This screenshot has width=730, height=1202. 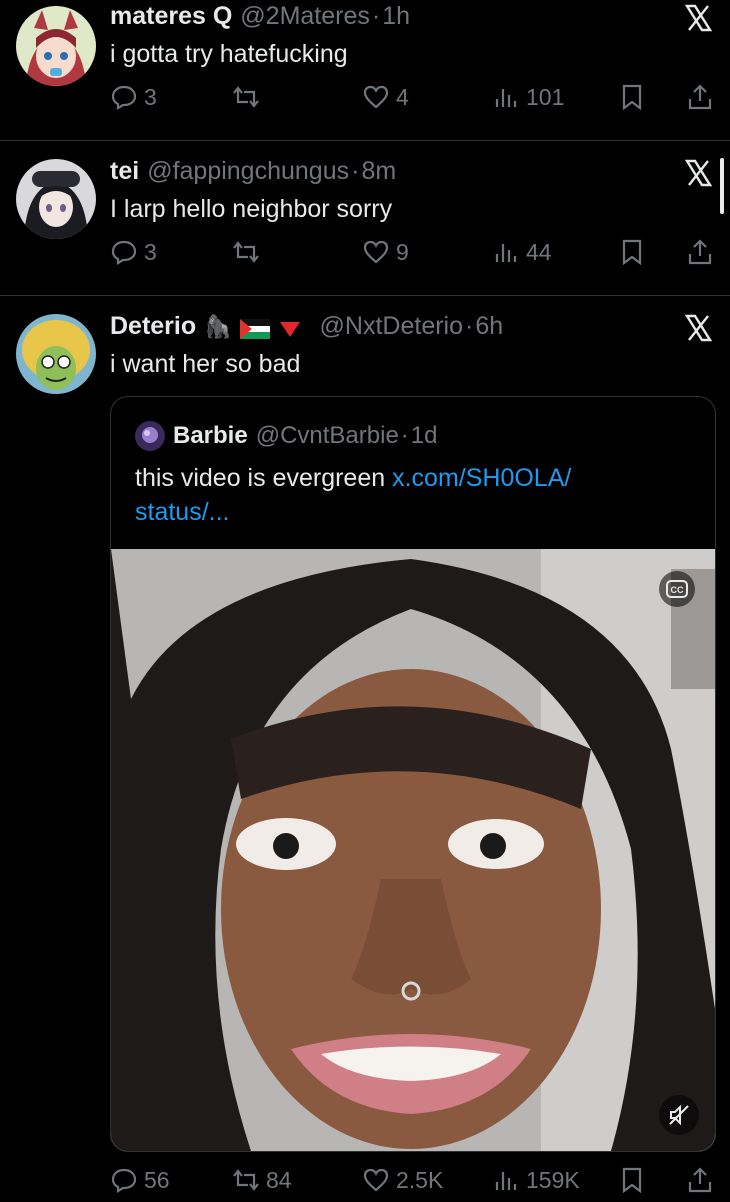 What do you see at coordinates (157, 1179) in the screenshot?
I see `reply-count: 56` at bounding box center [157, 1179].